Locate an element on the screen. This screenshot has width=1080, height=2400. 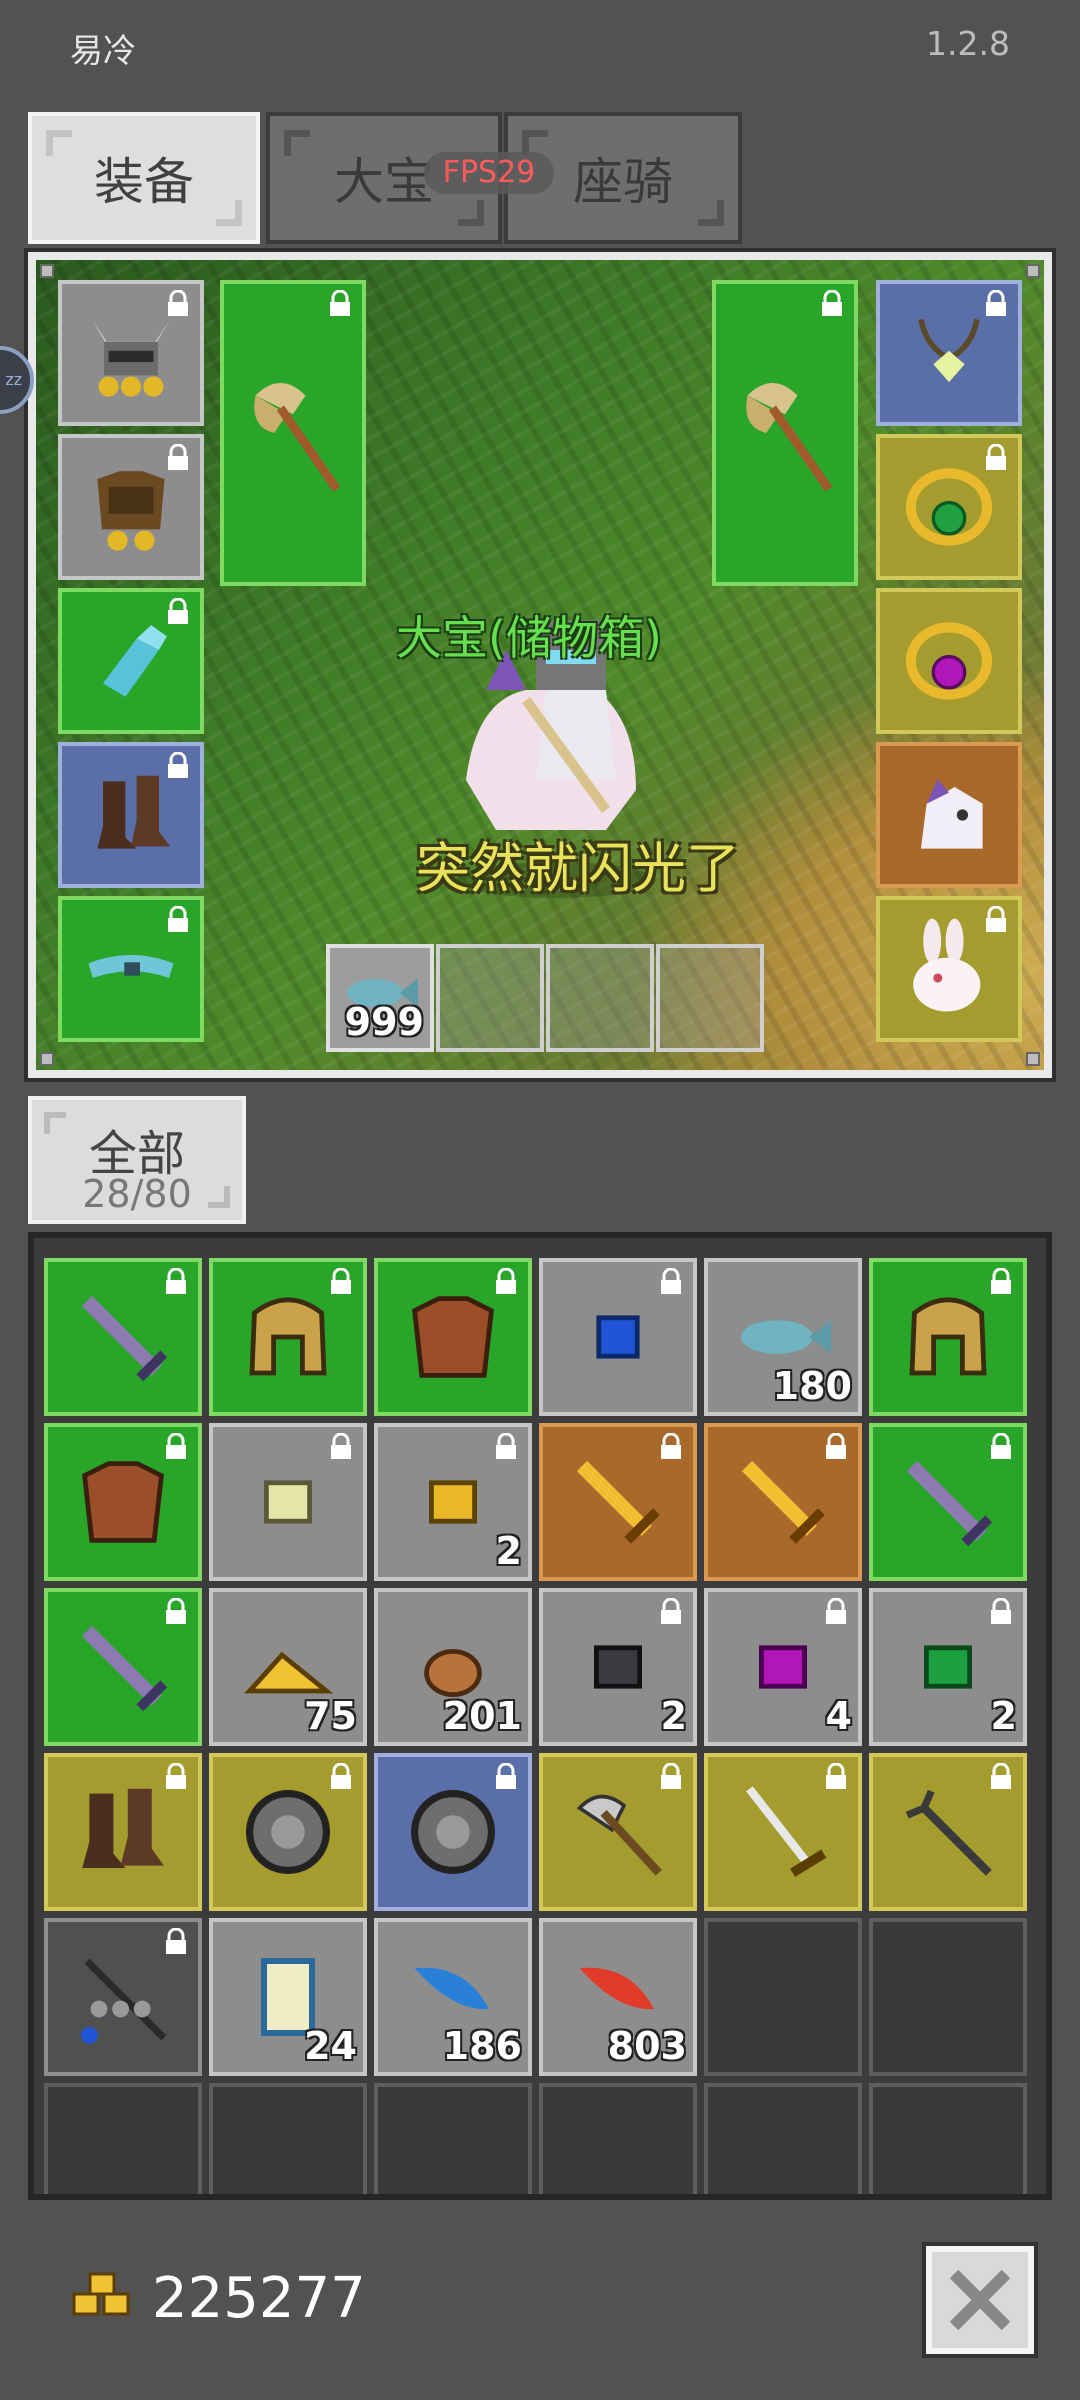
item-quantity: 186 is located at coordinates (482, 2046).